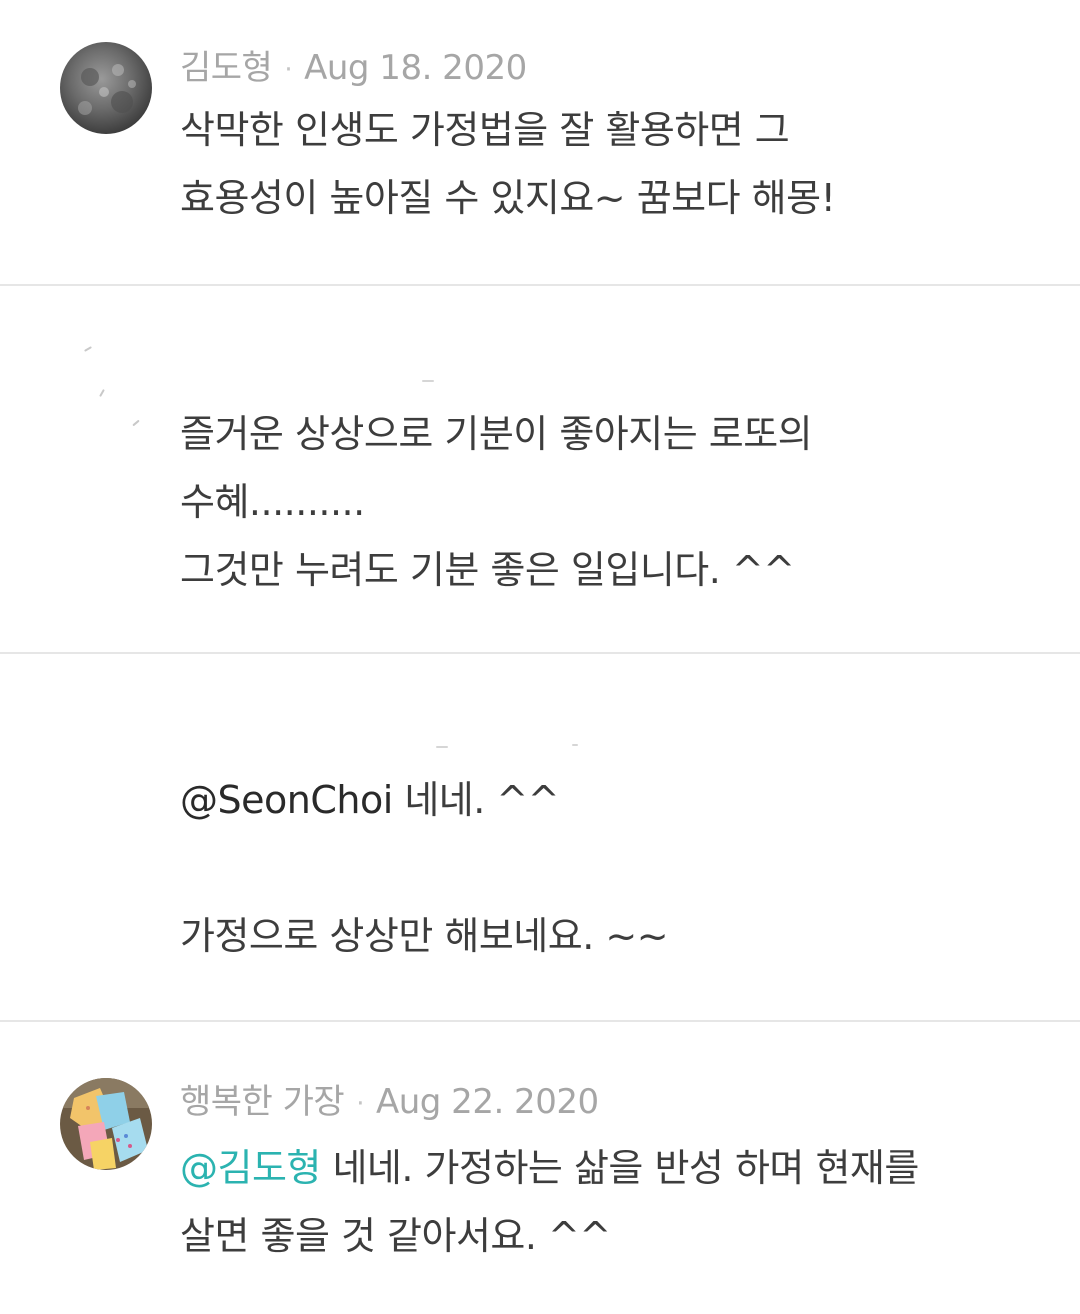  I want to click on author-name: 행복한 가장, so click(262, 1102).